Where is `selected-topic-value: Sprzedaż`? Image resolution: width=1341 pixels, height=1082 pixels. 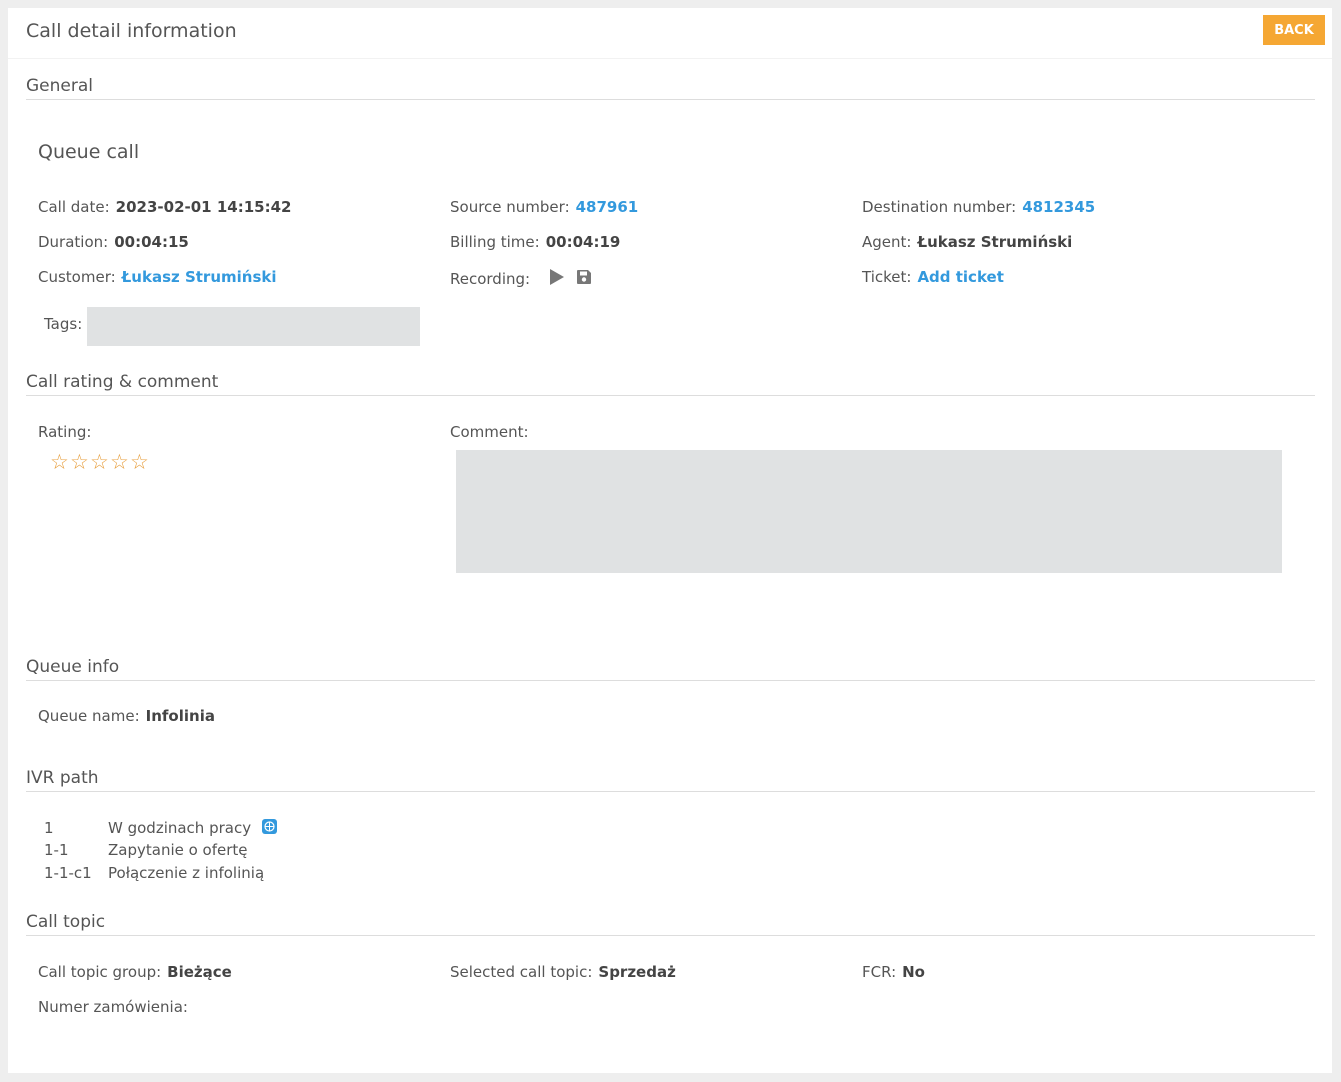
selected-topic-value: Sprzedaż is located at coordinates (637, 972).